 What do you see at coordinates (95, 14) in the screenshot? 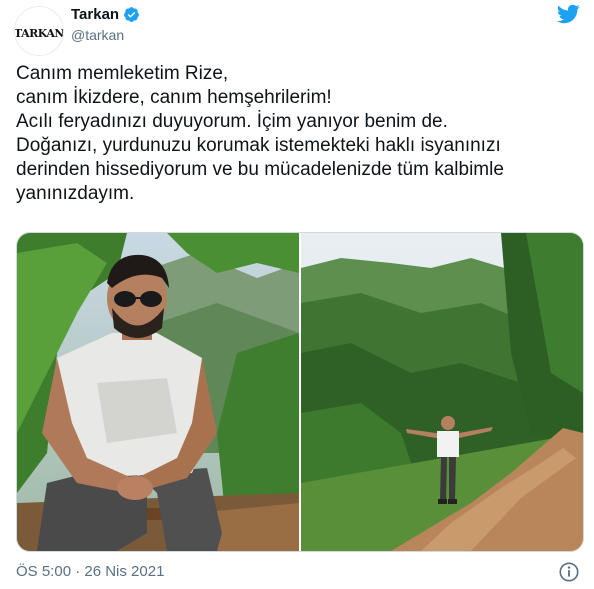
I see `display-name: Tarkan` at bounding box center [95, 14].